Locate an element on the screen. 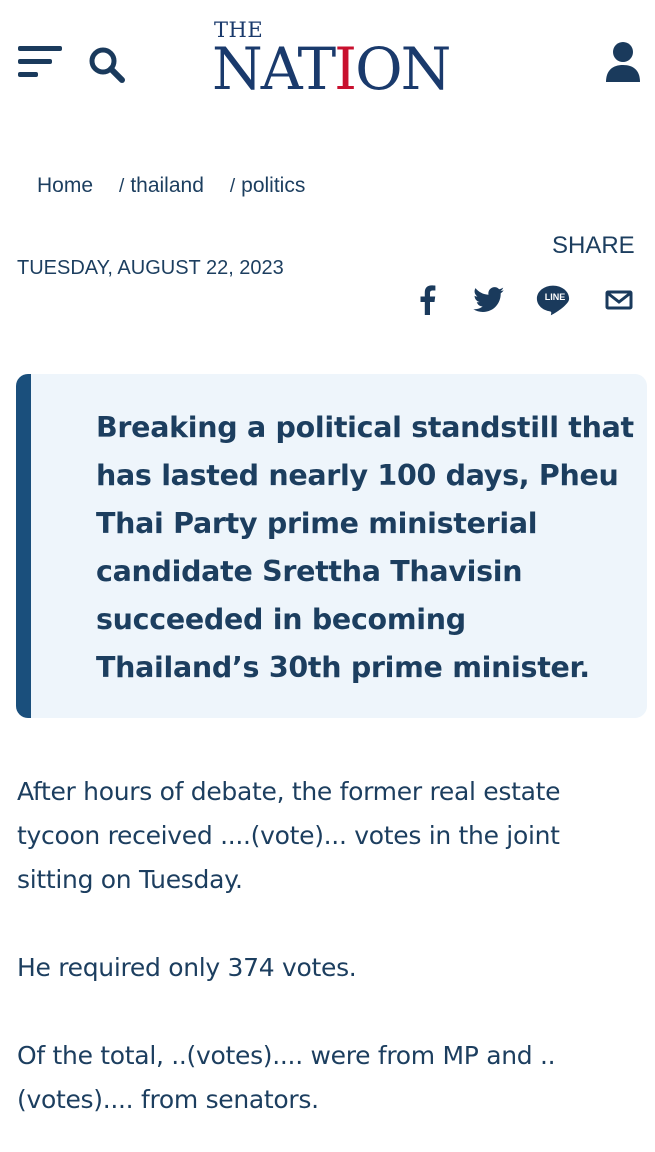  menu-icon is located at coordinates (41, 64).